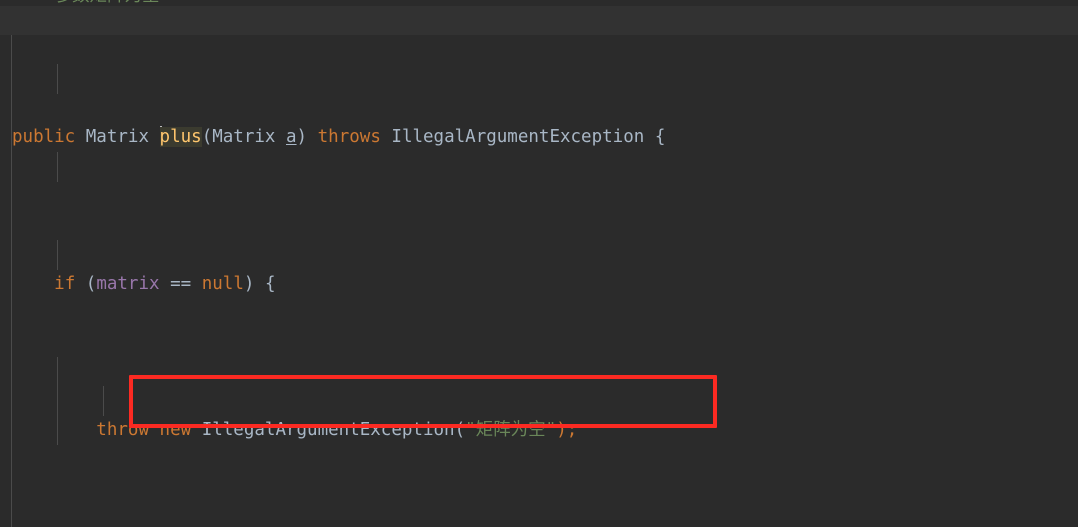 Image resolution: width=1078 pixels, height=527 pixels. Describe the element at coordinates (44, 137) in the screenshot. I see `token-keyword-public: public` at that location.